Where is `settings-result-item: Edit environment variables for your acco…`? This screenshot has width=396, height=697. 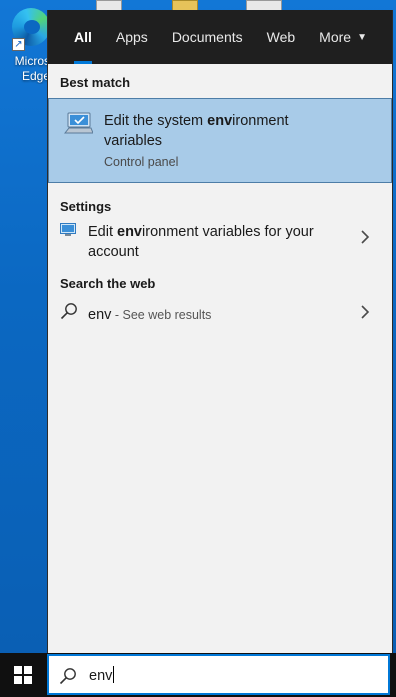
settings-result-item: Edit environment variables for your acco… is located at coordinates (220, 245).